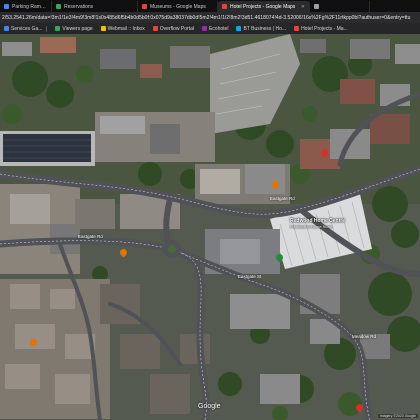 The width and height of the screenshot is (420, 420). I want to click on store-subtitle: Furniture & Home Store, so click(311, 226).